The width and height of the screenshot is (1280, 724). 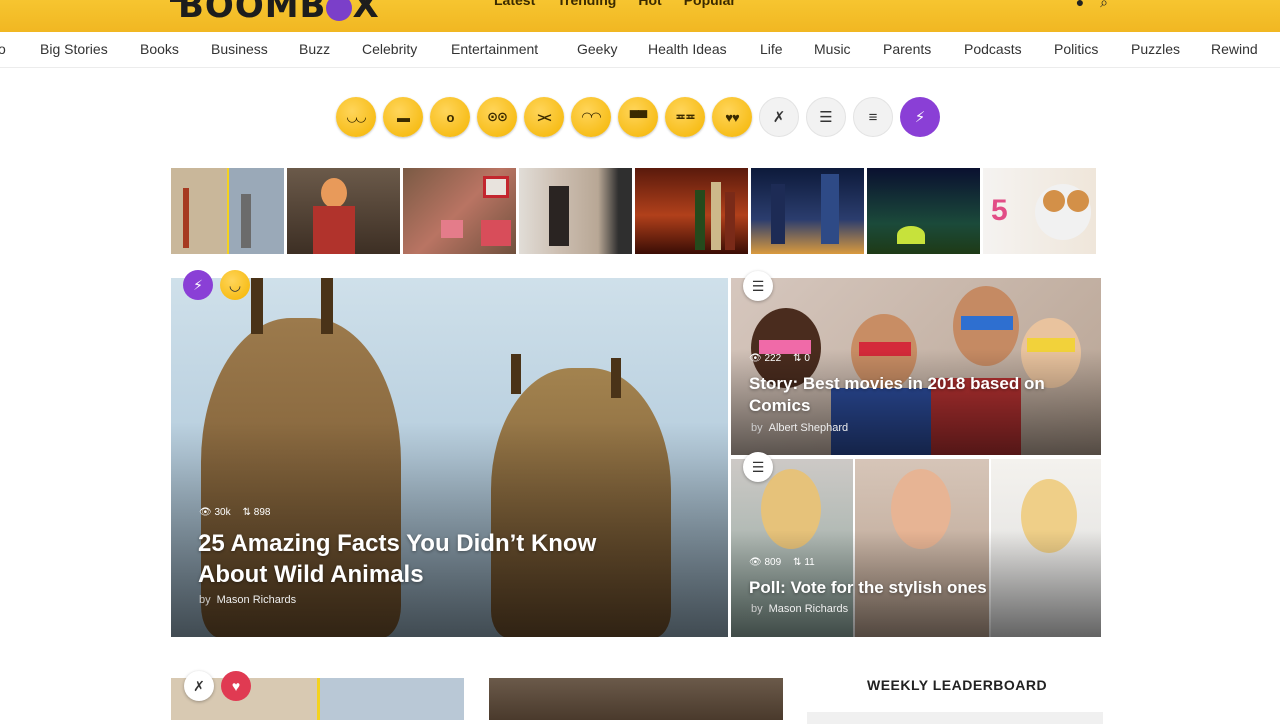 What do you see at coordinates (317, 699) in the screenshot?
I see `post-card-bridges` at bounding box center [317, 699].